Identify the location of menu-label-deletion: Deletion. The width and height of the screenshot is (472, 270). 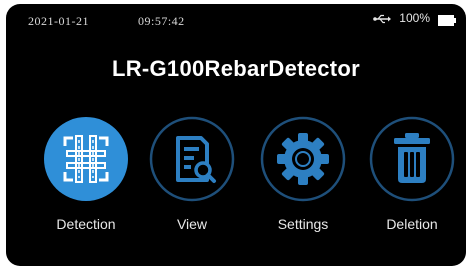
(412, 224).